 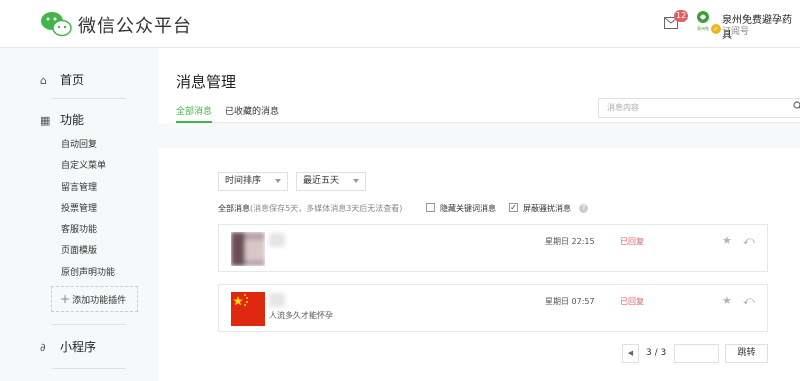 I want to click on message-text: 人流多久才能怀孕, so click(x=301, y=315).